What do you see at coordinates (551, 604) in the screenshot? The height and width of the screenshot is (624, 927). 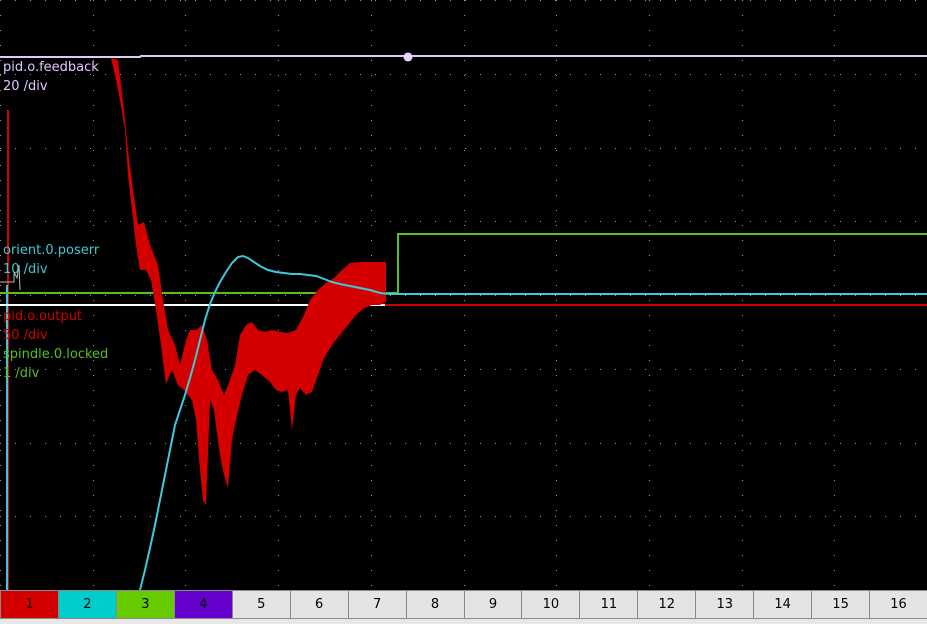 I see `channel-button-10: 10` at bounding box center [551, 604].